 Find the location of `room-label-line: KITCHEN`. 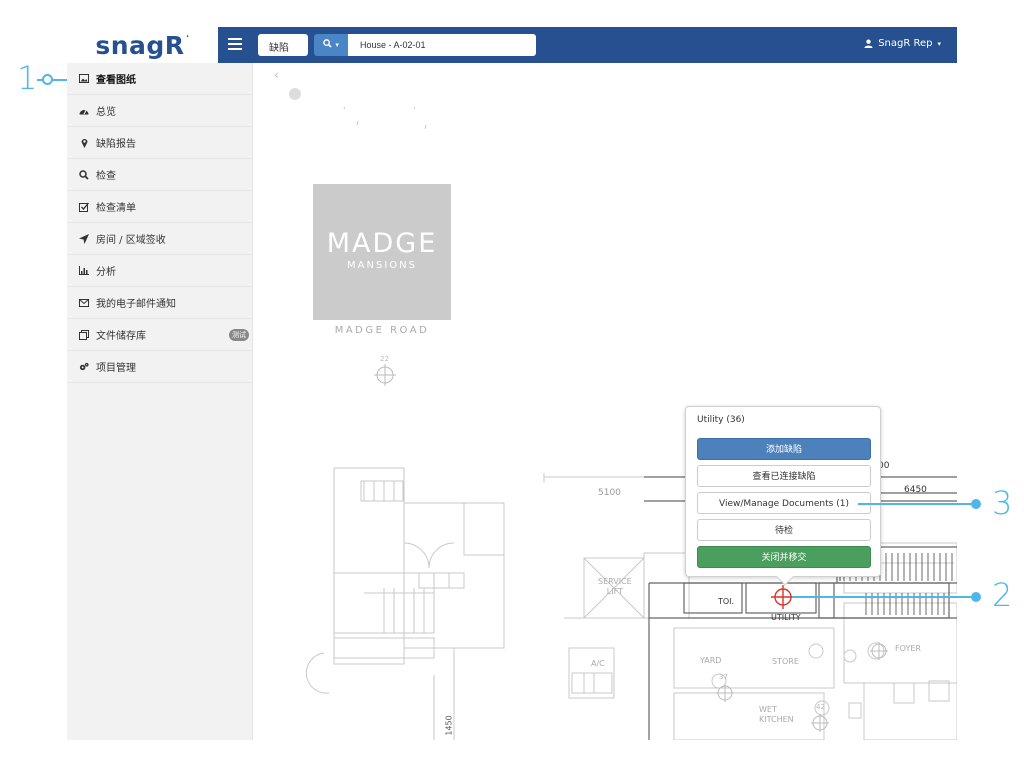

room-label-line: KITCHEN is located at coordinates (776, 719).